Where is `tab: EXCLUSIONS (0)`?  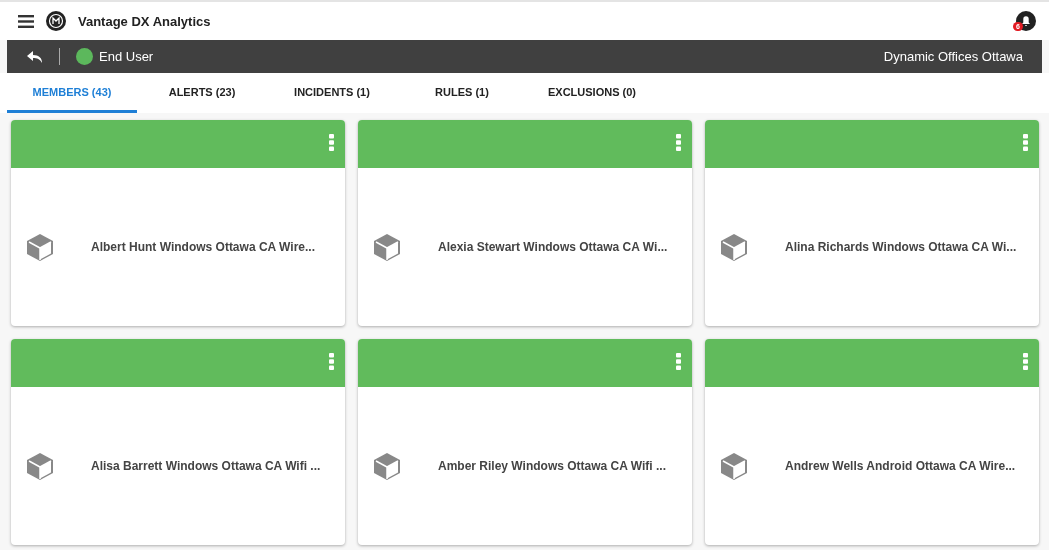 tab: EXCLUSIONS (0) is located at coordinates (592, 93).